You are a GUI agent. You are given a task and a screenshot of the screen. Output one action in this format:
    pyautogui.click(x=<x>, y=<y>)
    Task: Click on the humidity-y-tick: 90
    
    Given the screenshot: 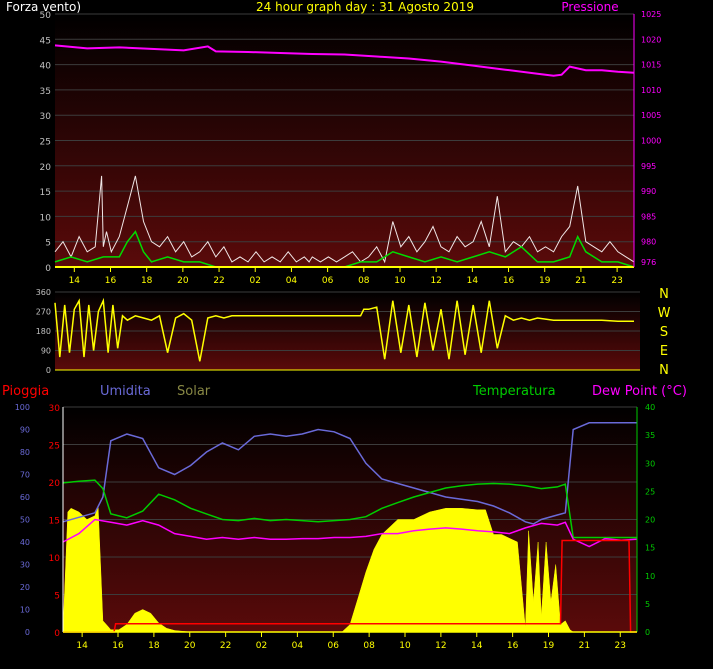 What is the action you would take?
    pyautogui.click(x=25, y=430)
    